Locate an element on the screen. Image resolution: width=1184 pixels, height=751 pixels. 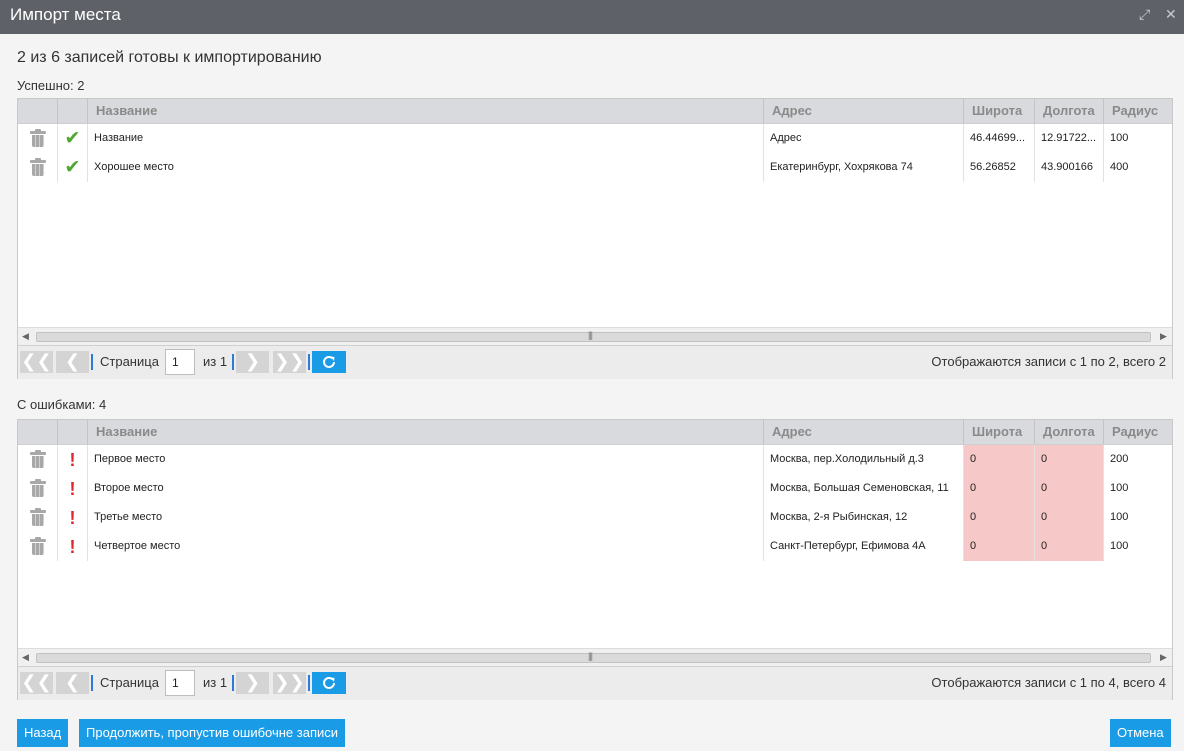
close-icon: ✕ is located at coordinates (1171, 14).